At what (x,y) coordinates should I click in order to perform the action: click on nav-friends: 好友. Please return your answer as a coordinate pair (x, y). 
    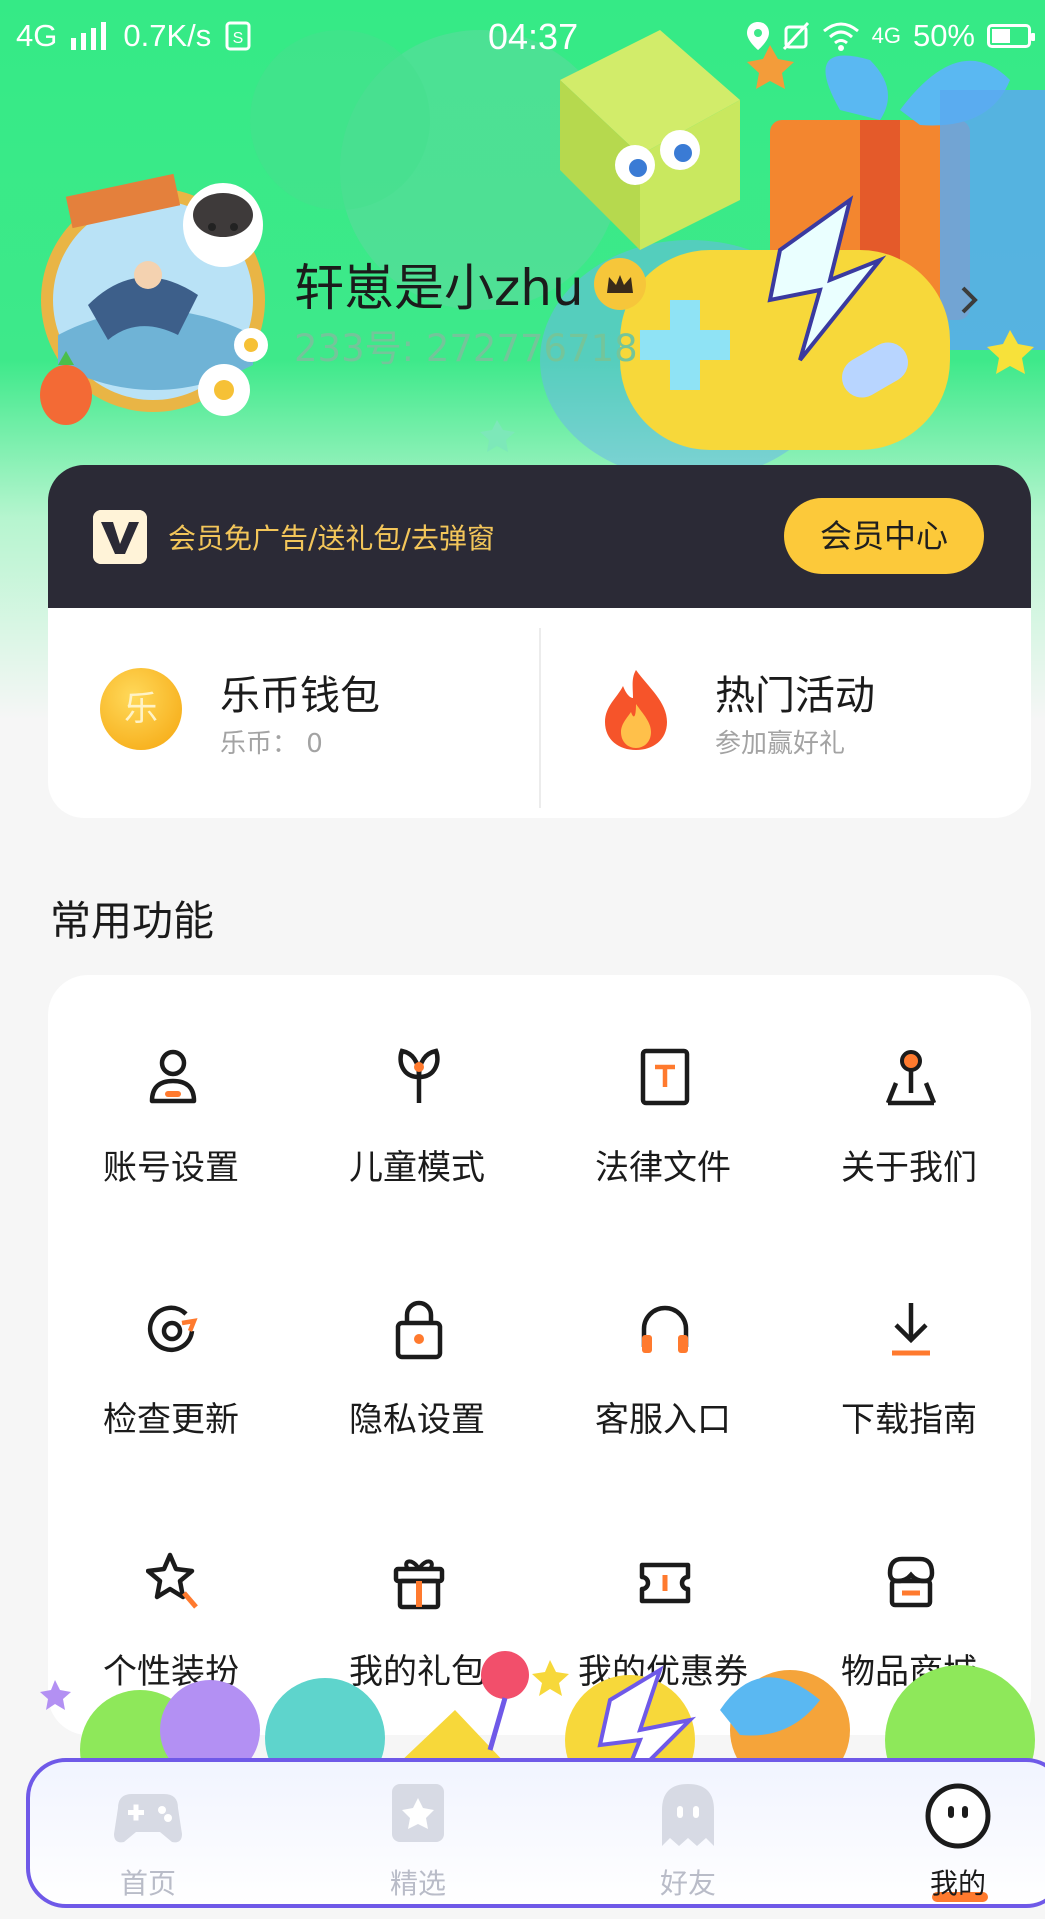
    Looking at the image, I should click on (688, 1840).